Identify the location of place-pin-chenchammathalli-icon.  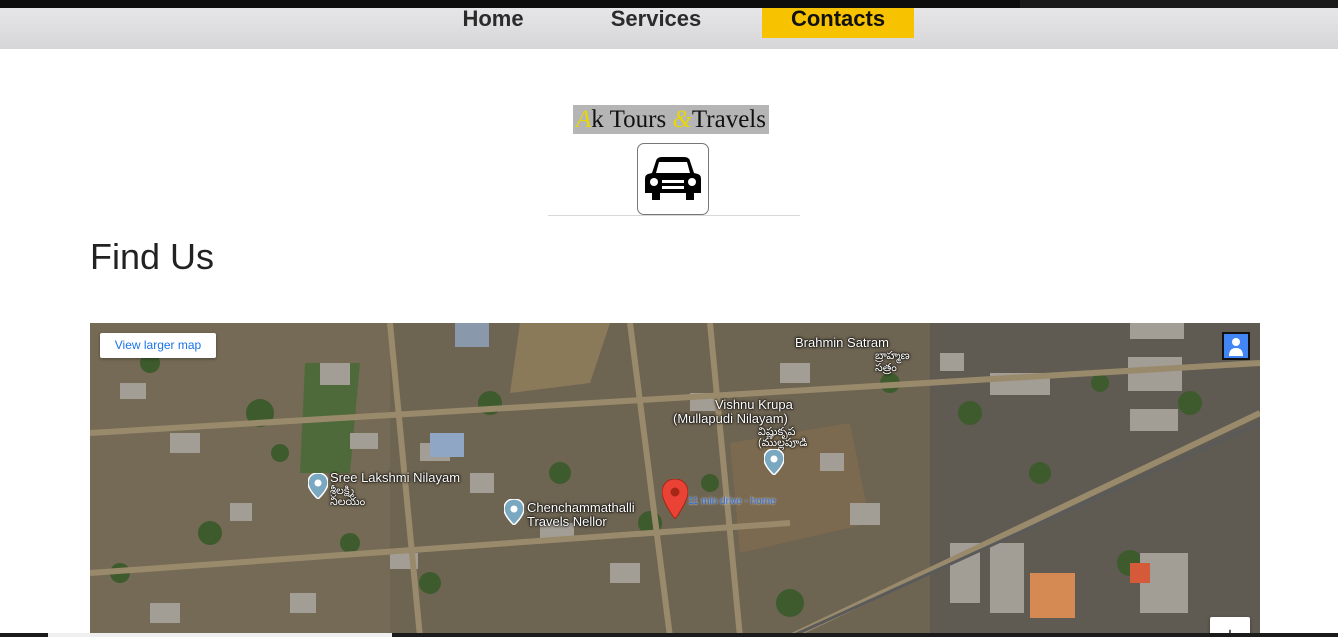
(514, 512).